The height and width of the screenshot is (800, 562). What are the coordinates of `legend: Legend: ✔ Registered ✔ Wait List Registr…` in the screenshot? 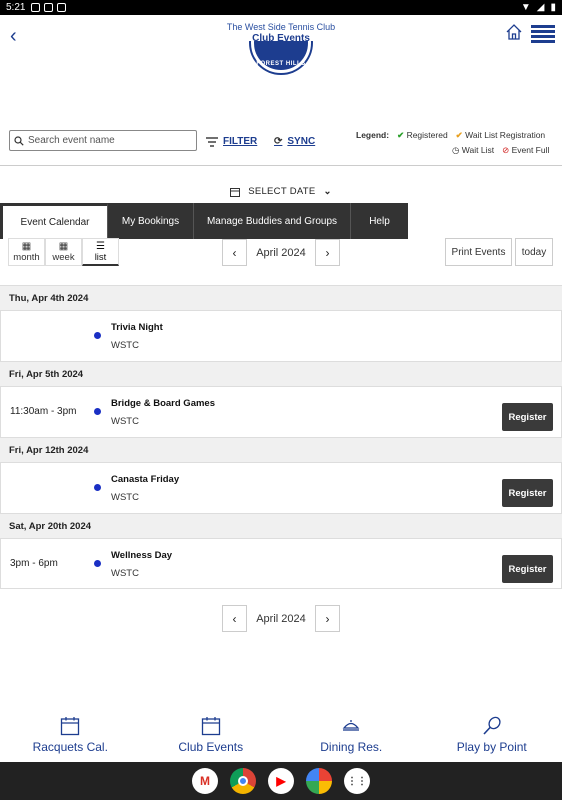 It's located at (456, 143).